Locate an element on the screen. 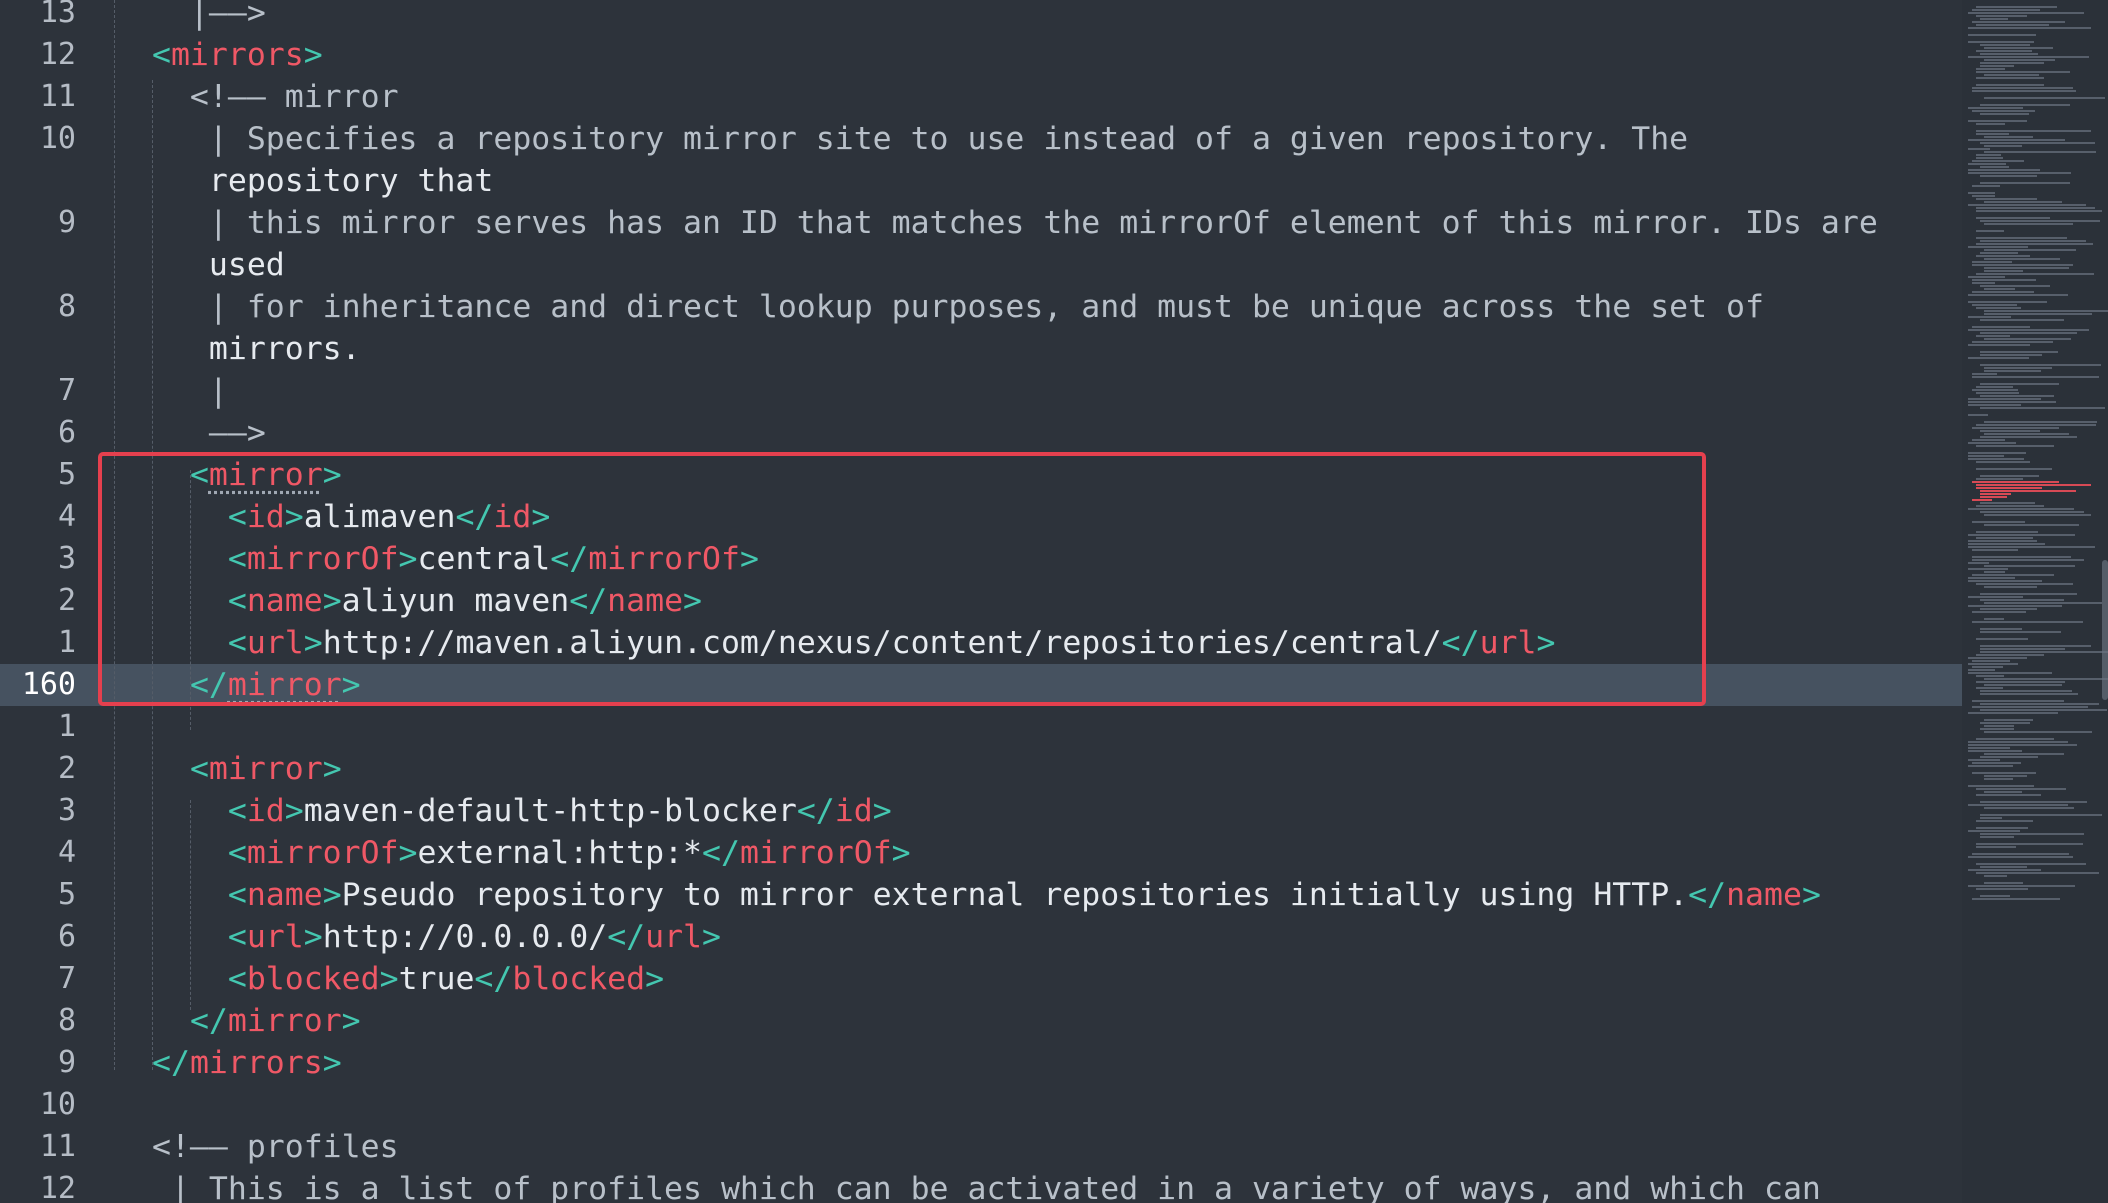 The height and width of the screenshot is (1203, 2108). line-number: 6 is located at coordinates (66, 936).